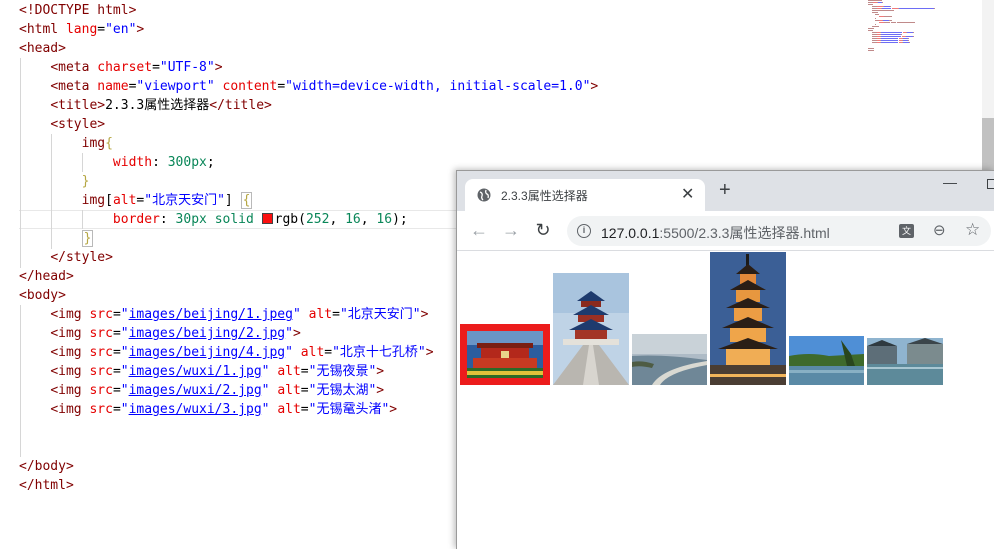 This screenshot has height=549, width=994. Describe the element at coordinates (232, 200) in the screenshot. I see `code-token: ]` at that location.